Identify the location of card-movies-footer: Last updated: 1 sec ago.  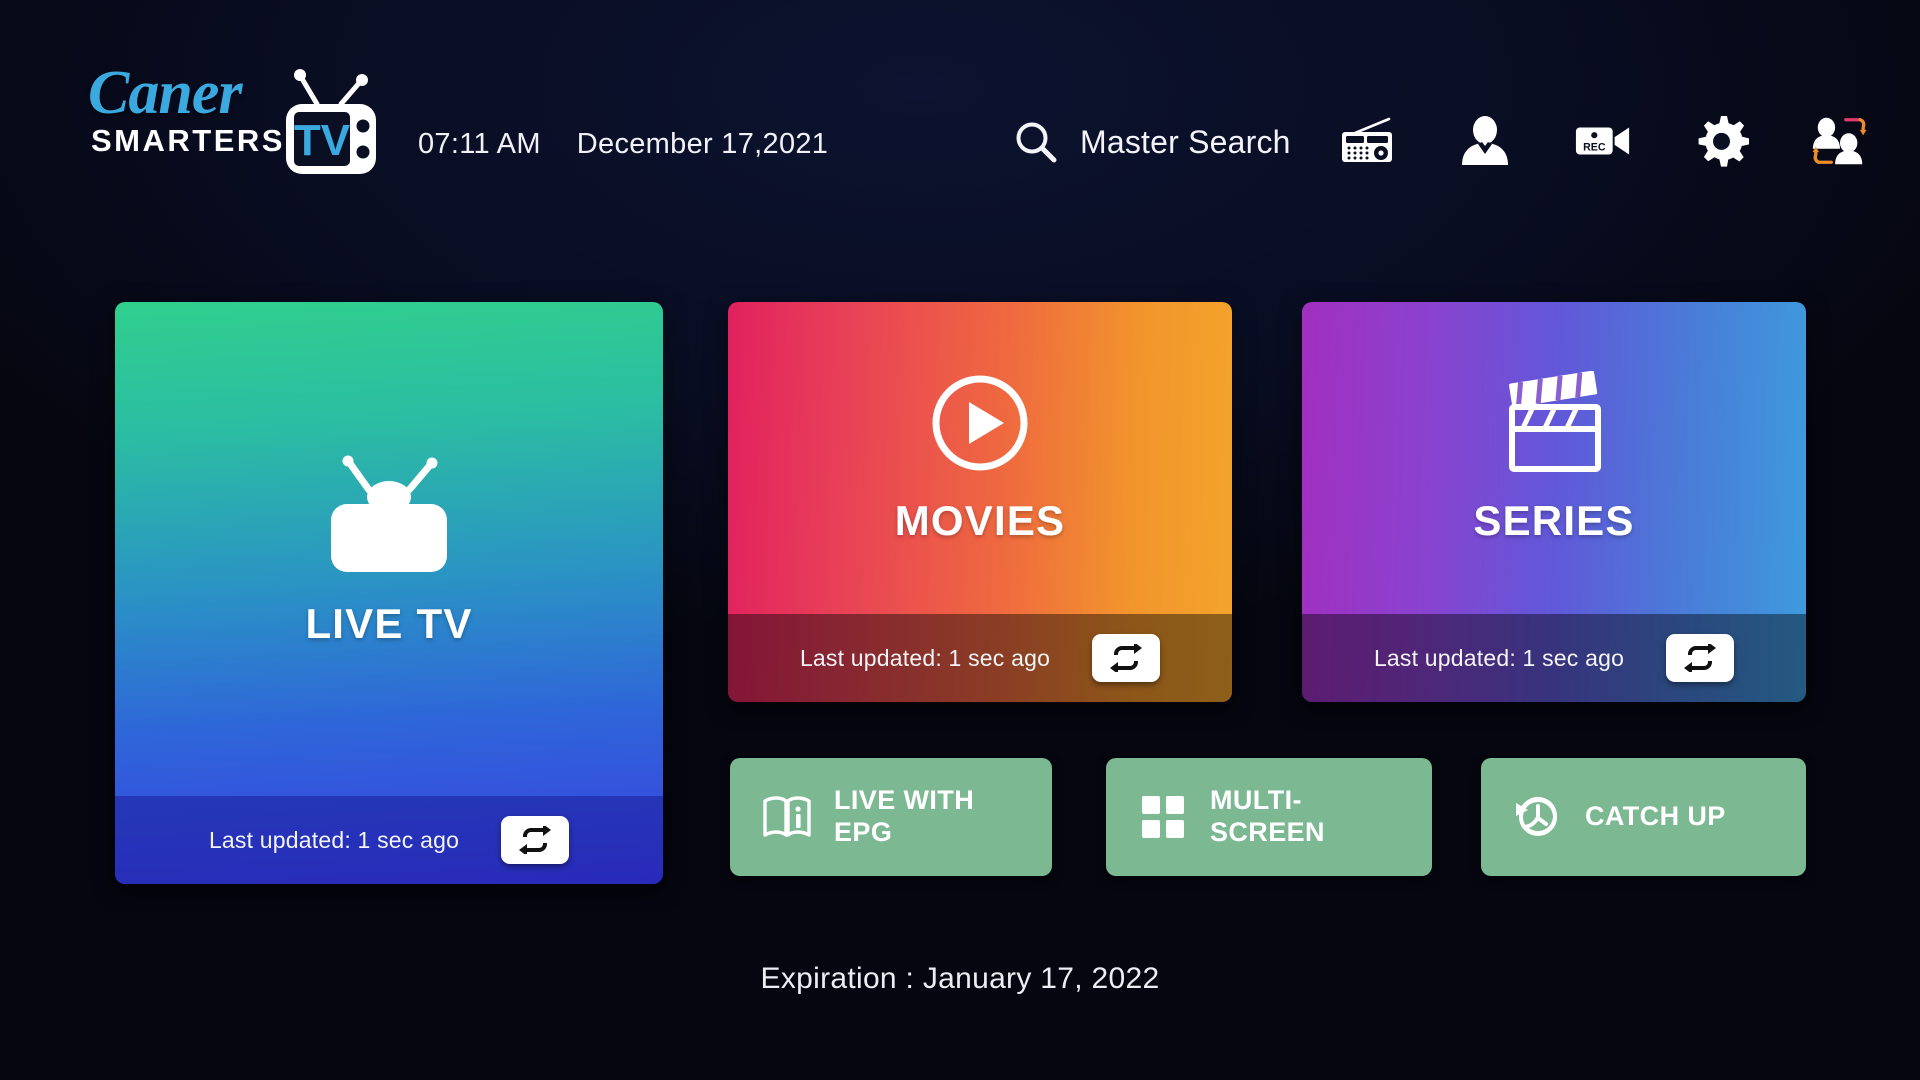
(980, 658).